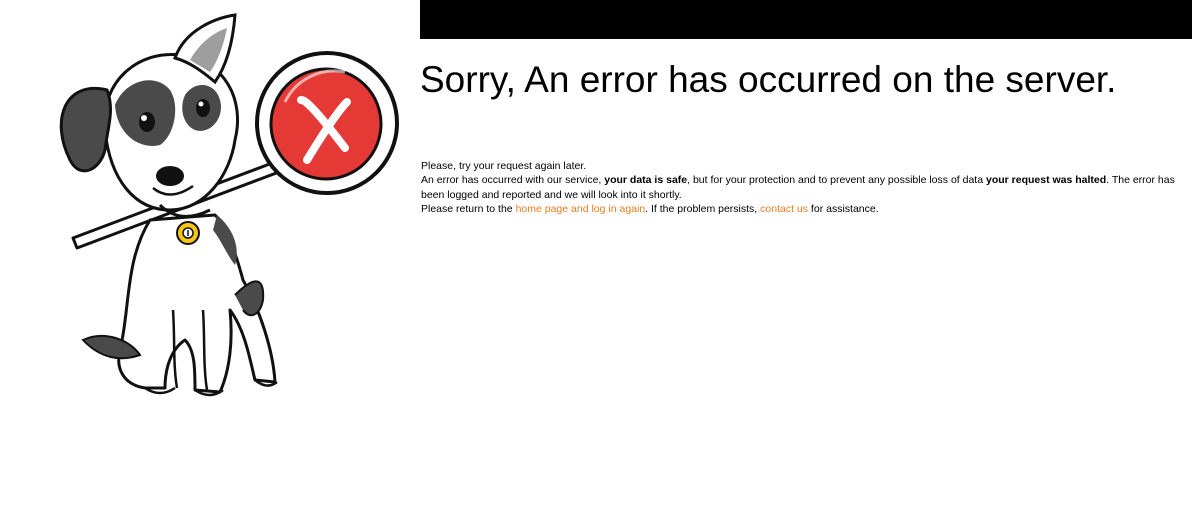 The height and width of the screenshot is (528, 1192). Describe the element at coordinates (806, 19) in the screenshot. I see `top-bar` at that location.